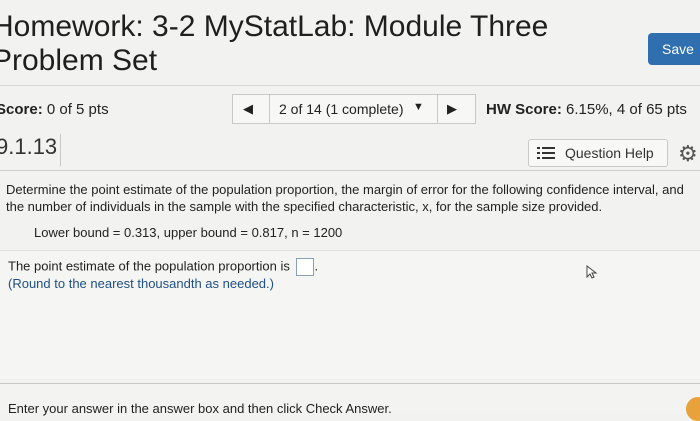 This screenshot has height=421, width=700. I want to click on gear-icon: ⚙, so click(688, 154).